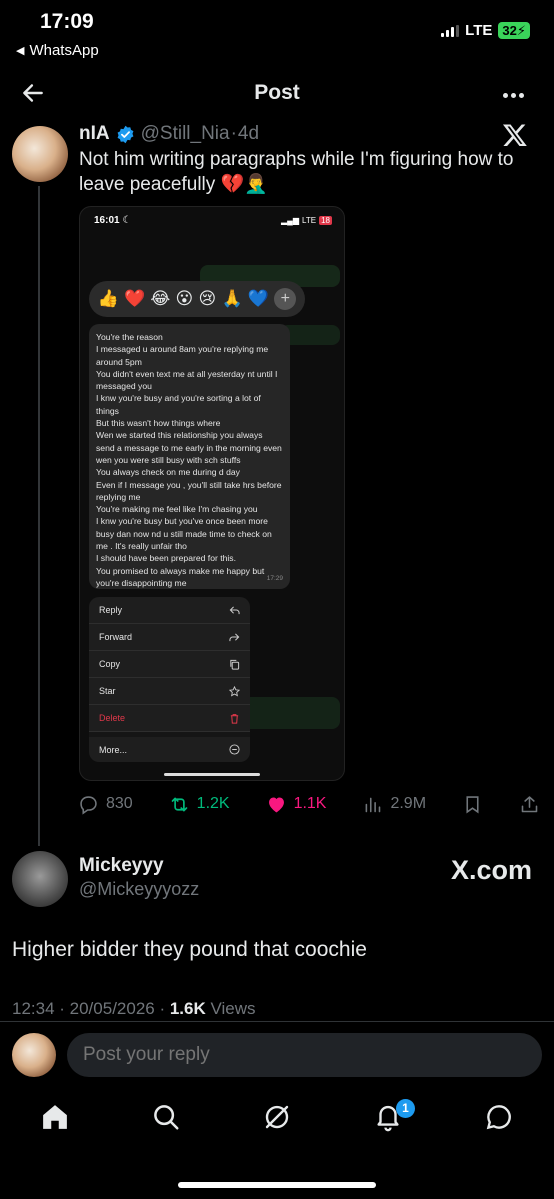  What do you see at coordinates (234, 609) in the screenshot?
I see `reply-icon` at bounding box center [234, 609].